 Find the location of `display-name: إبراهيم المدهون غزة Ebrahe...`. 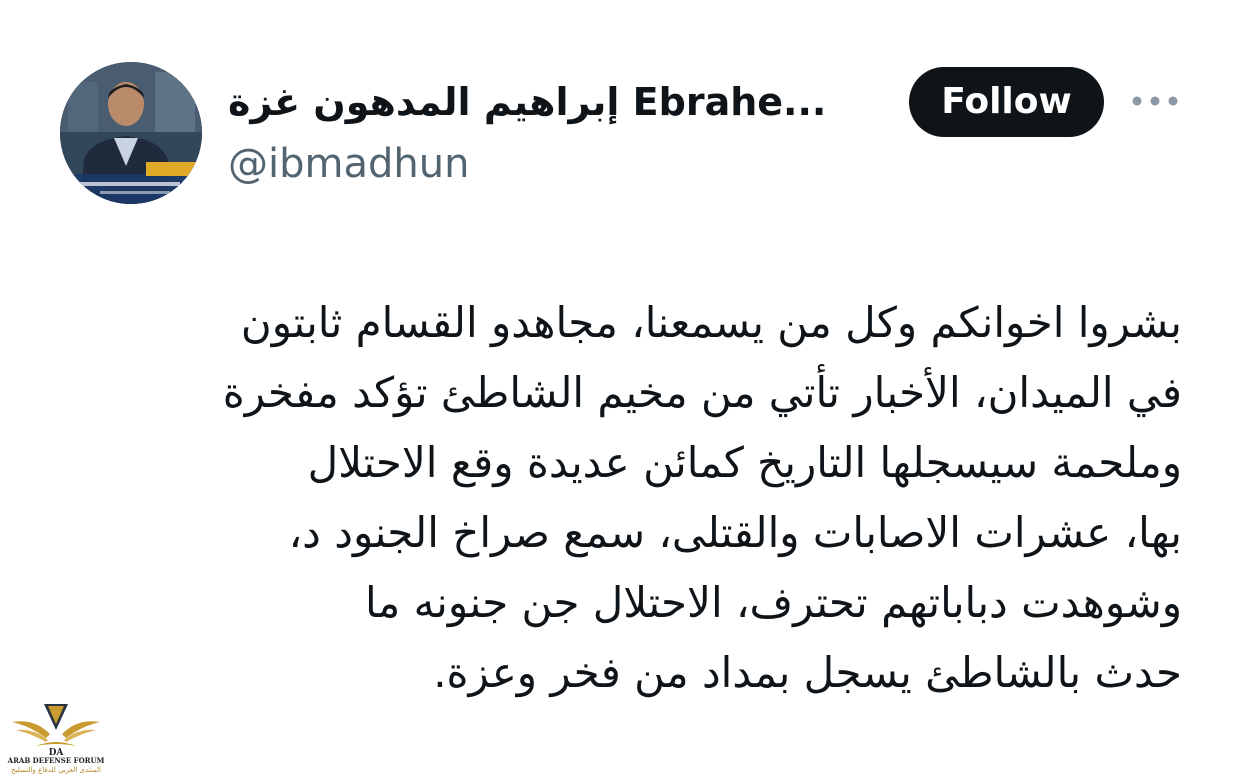

display-name: إبراهيم المدهون غزة Ebrahe... is located at coordinates (548, 102).